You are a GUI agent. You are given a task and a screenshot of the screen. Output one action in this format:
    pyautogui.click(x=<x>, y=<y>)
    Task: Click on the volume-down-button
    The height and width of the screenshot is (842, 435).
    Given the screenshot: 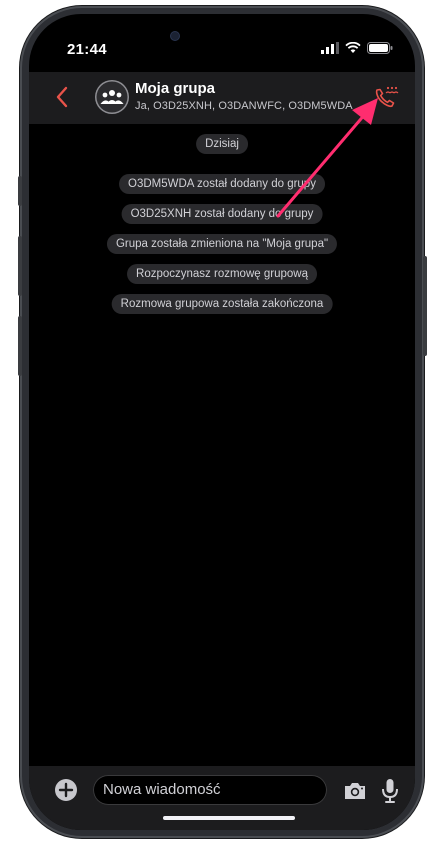 What is the action you would take?
    pyautogui.click(x=20, y=346)
    